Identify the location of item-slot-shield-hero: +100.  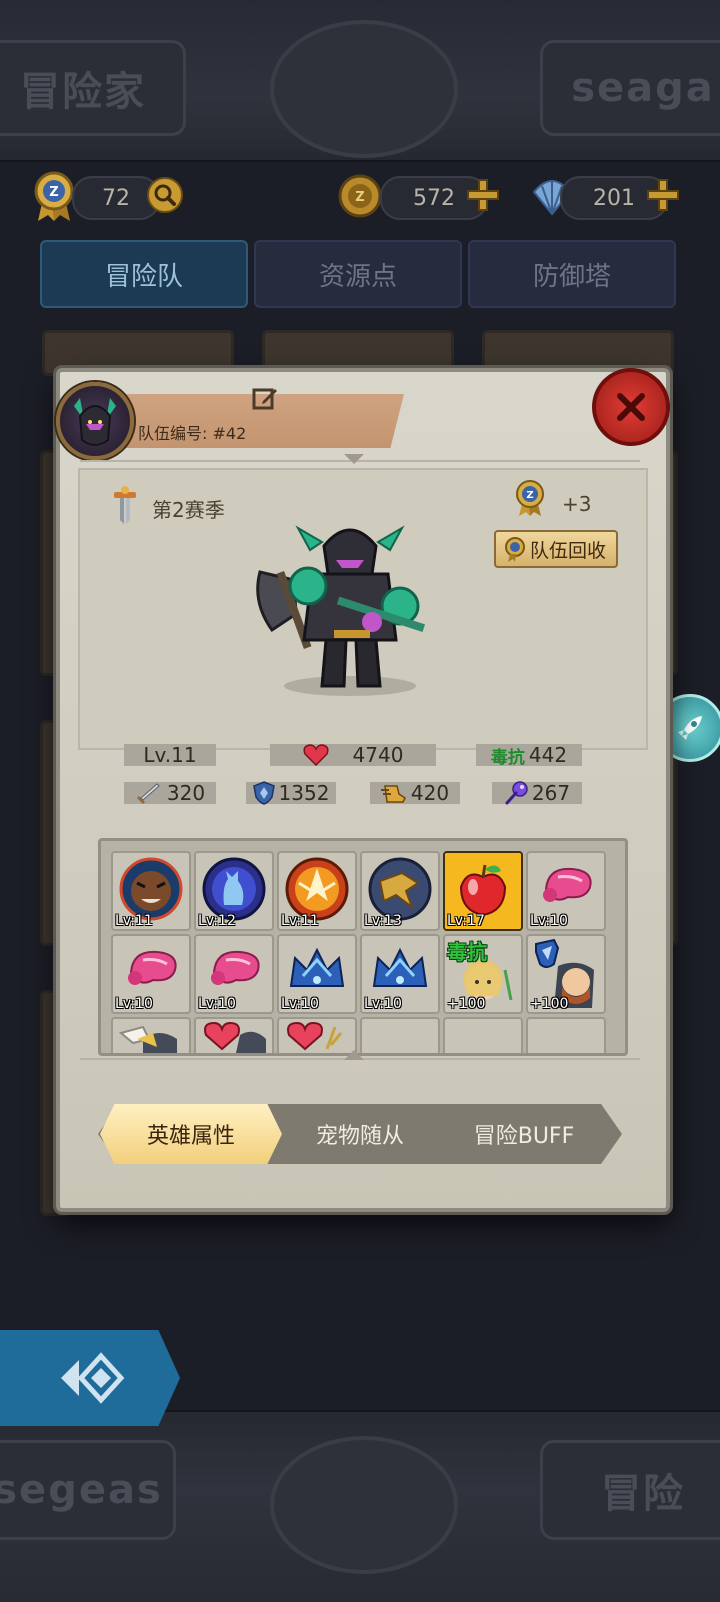
(566, 974).